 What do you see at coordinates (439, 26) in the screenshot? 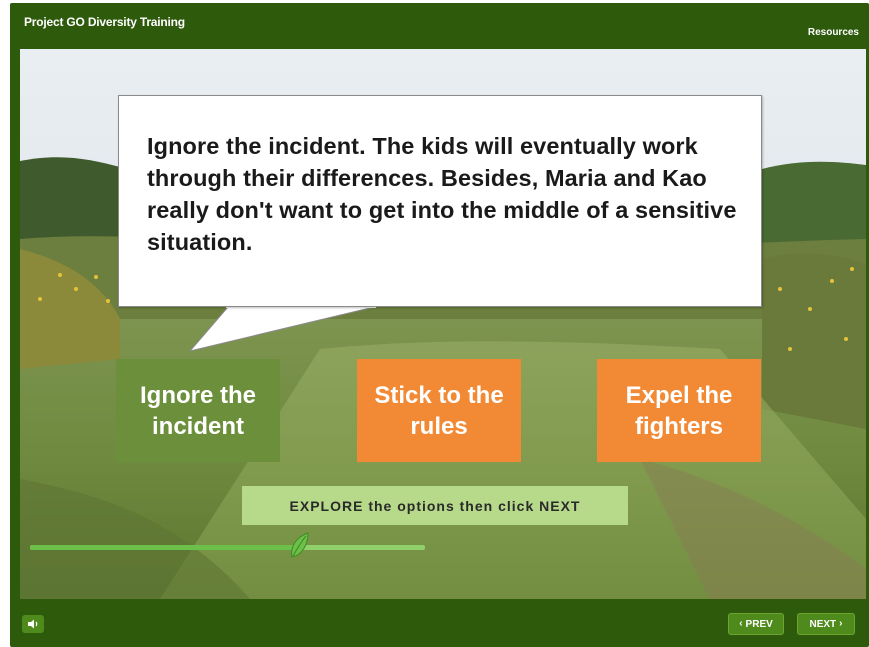
I see `header-bar: Project GO Diversity Training Resources` at bounding box center [439, 26].